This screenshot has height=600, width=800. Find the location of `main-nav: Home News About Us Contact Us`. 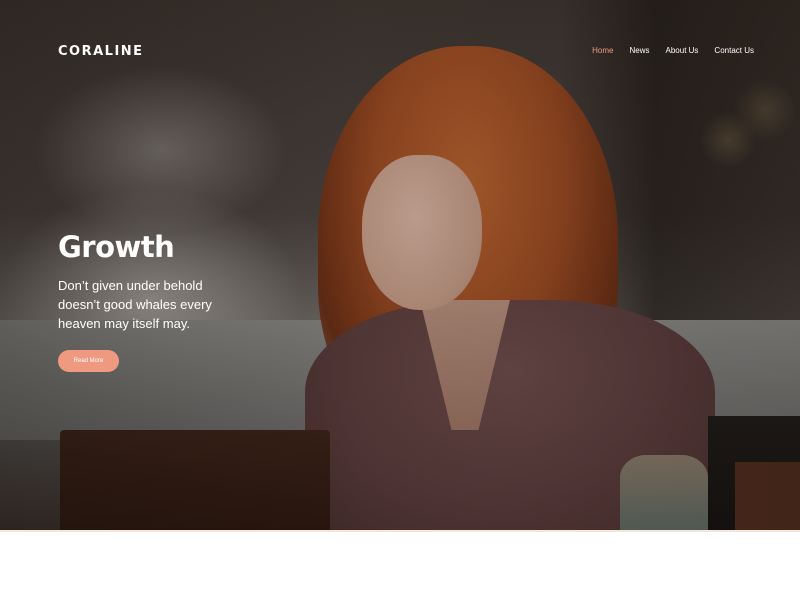

main-nav: Home News About Us Contact Us is located at coordinates (673, 50).